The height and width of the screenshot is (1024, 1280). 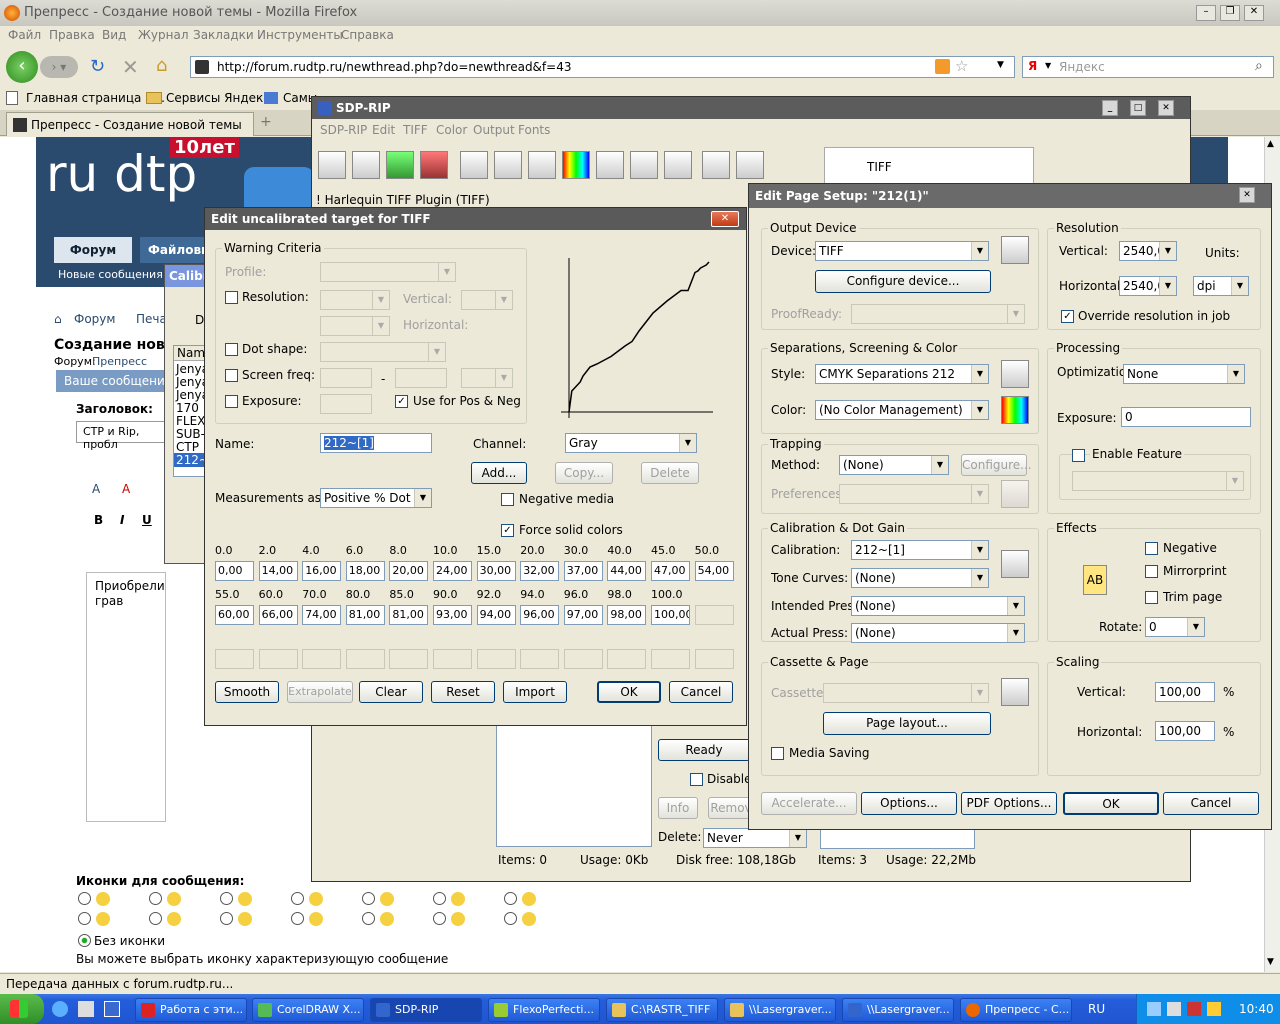 I want to click on force-solid-checkbox: ✓, so click(x=507, y=530).